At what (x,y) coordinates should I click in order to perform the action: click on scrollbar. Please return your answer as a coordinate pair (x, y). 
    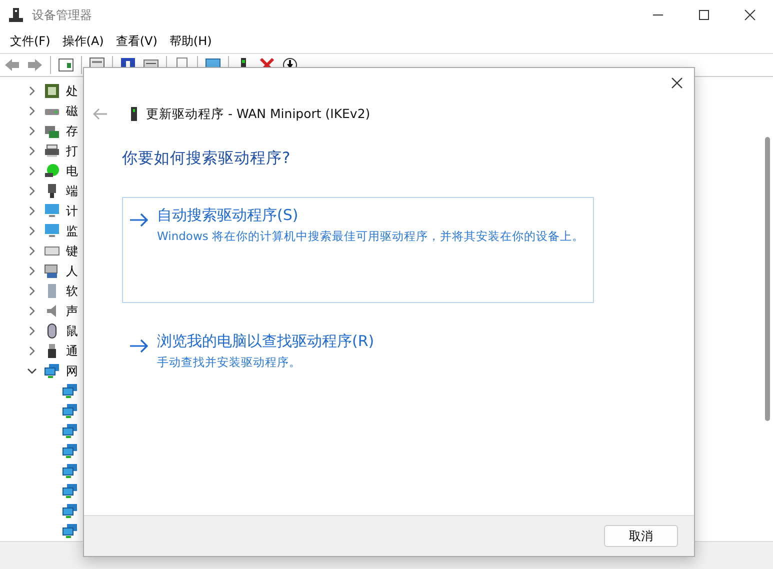
    Looking at the image, I should click on (767, 279).